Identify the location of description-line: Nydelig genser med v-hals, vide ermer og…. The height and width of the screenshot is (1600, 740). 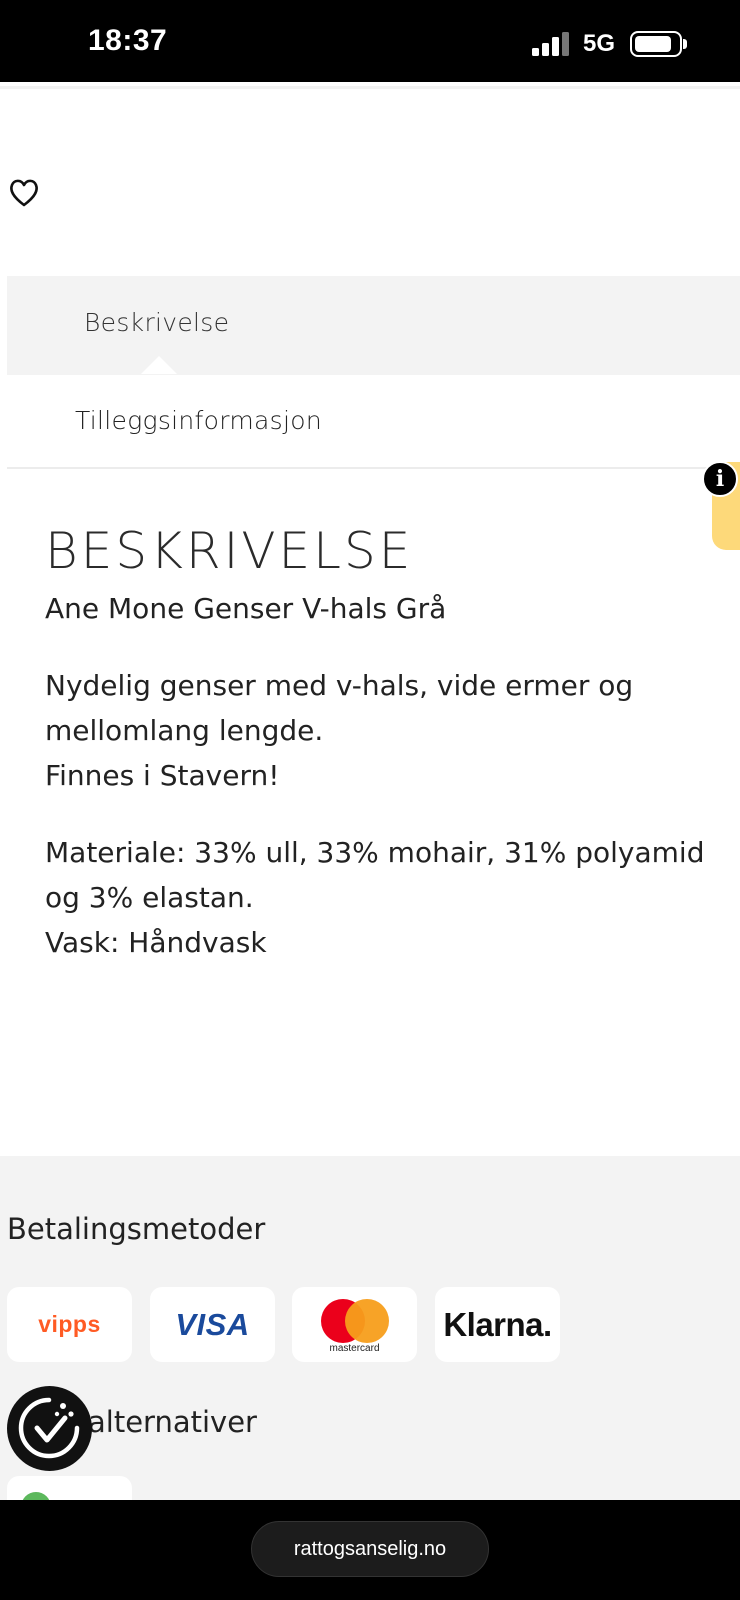
(339, 708).